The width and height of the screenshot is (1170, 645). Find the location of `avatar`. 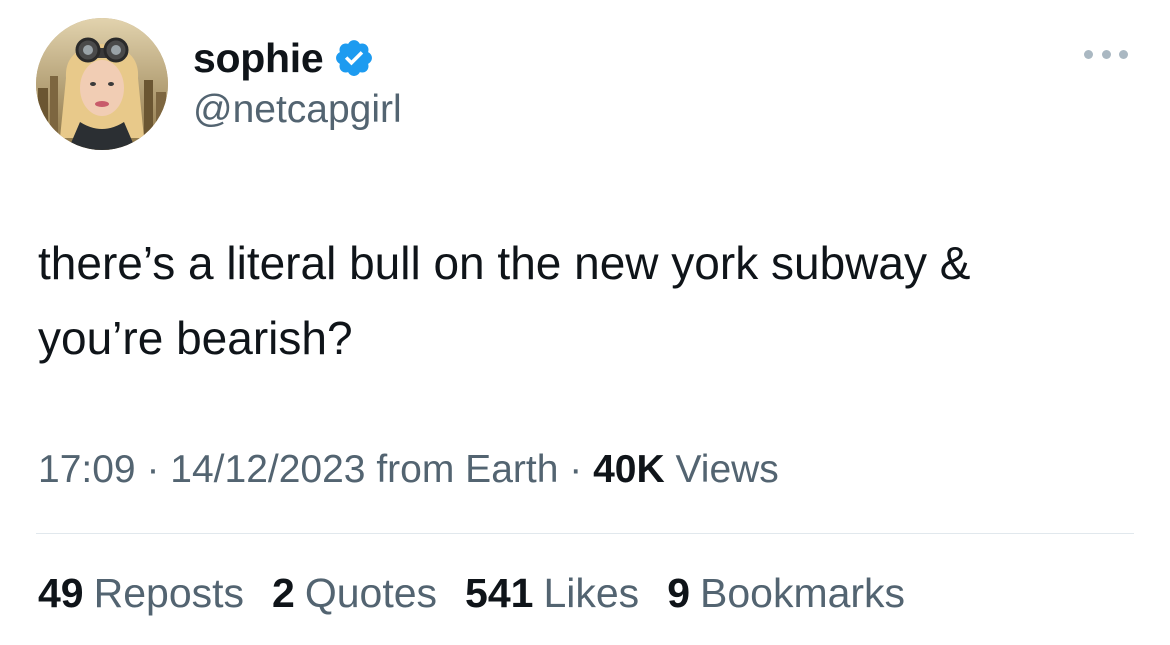

avatar is located at coordinates (102, 84).